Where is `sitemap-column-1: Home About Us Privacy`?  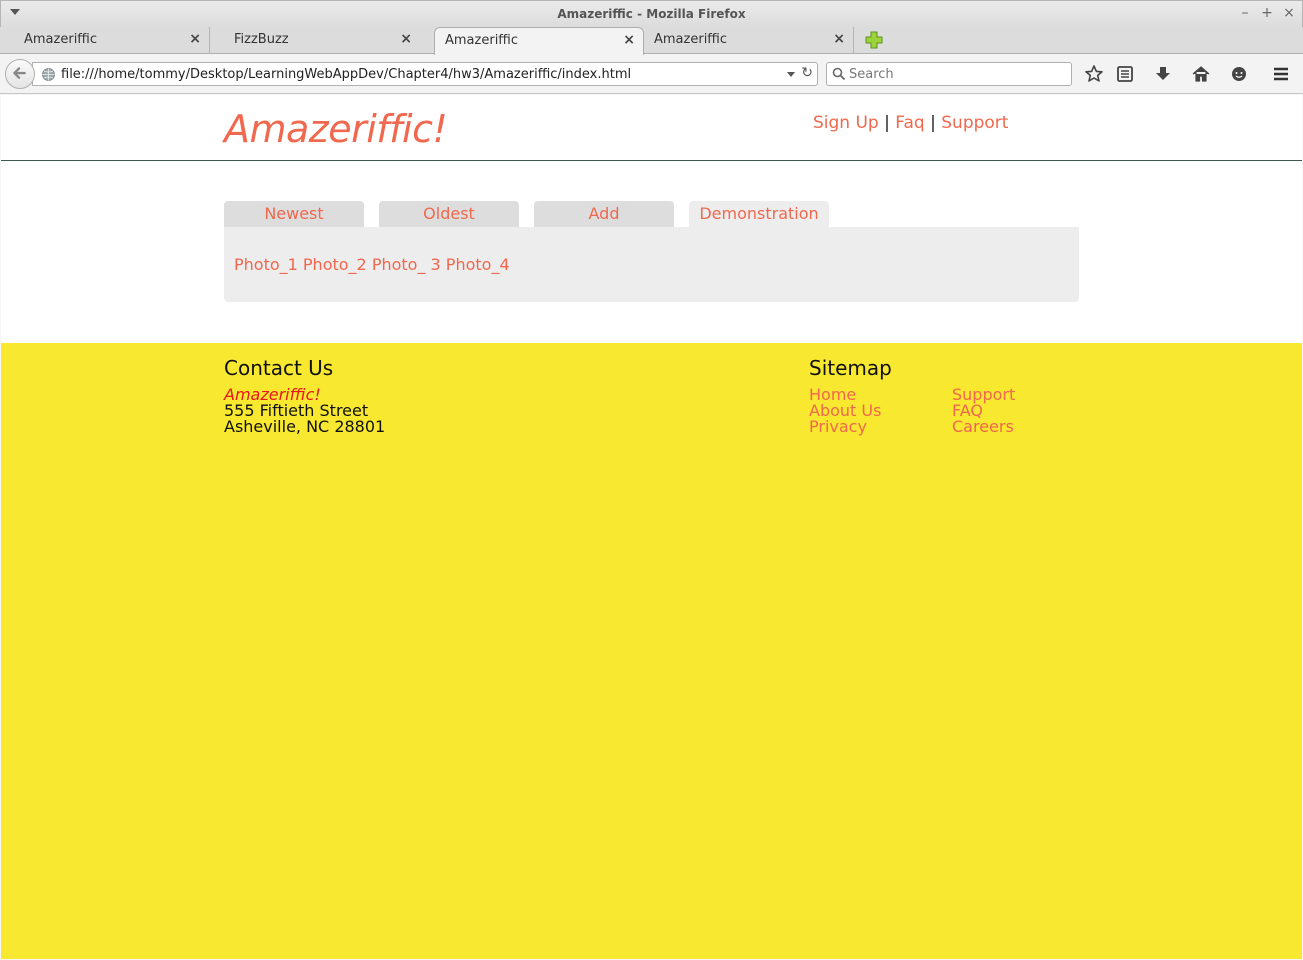
sitemap-column-1: Home About Us Privacy is located at coordinates (845, 411).